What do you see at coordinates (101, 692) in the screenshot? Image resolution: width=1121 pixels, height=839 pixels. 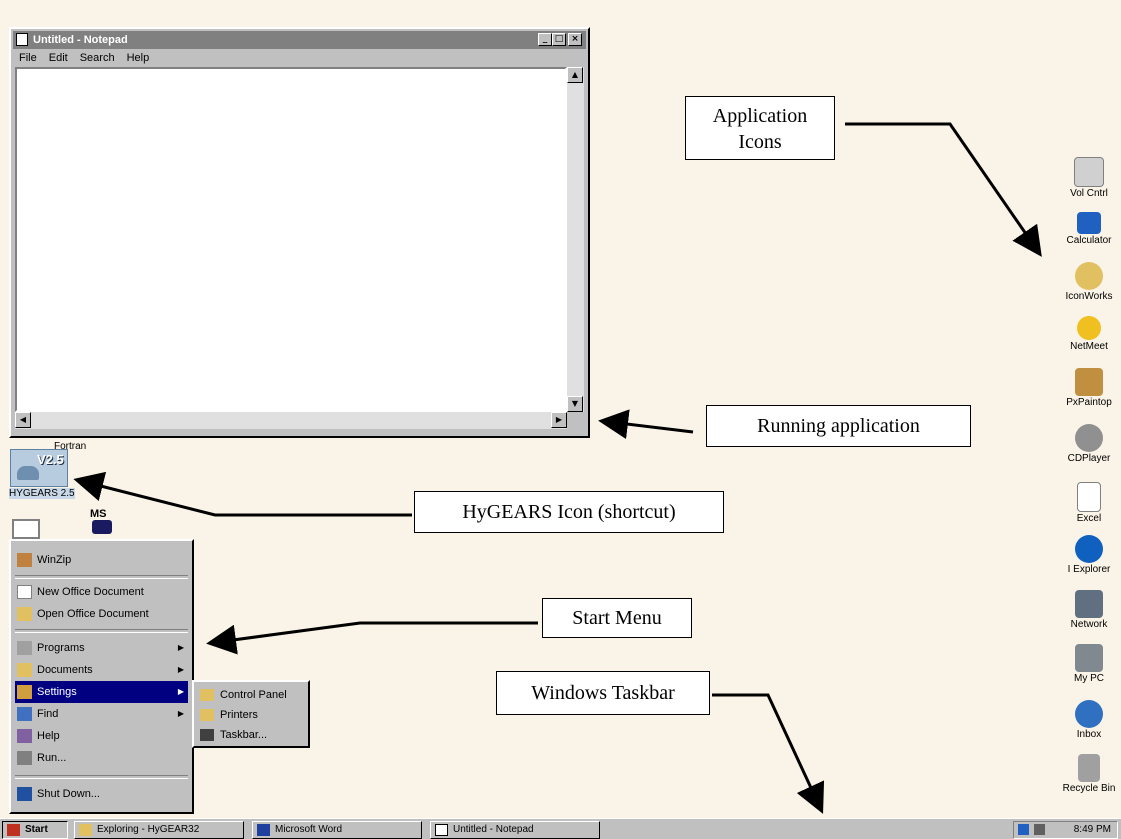 I see `menu-item-settings: Settings ▶` at bounding box center [101, 692].